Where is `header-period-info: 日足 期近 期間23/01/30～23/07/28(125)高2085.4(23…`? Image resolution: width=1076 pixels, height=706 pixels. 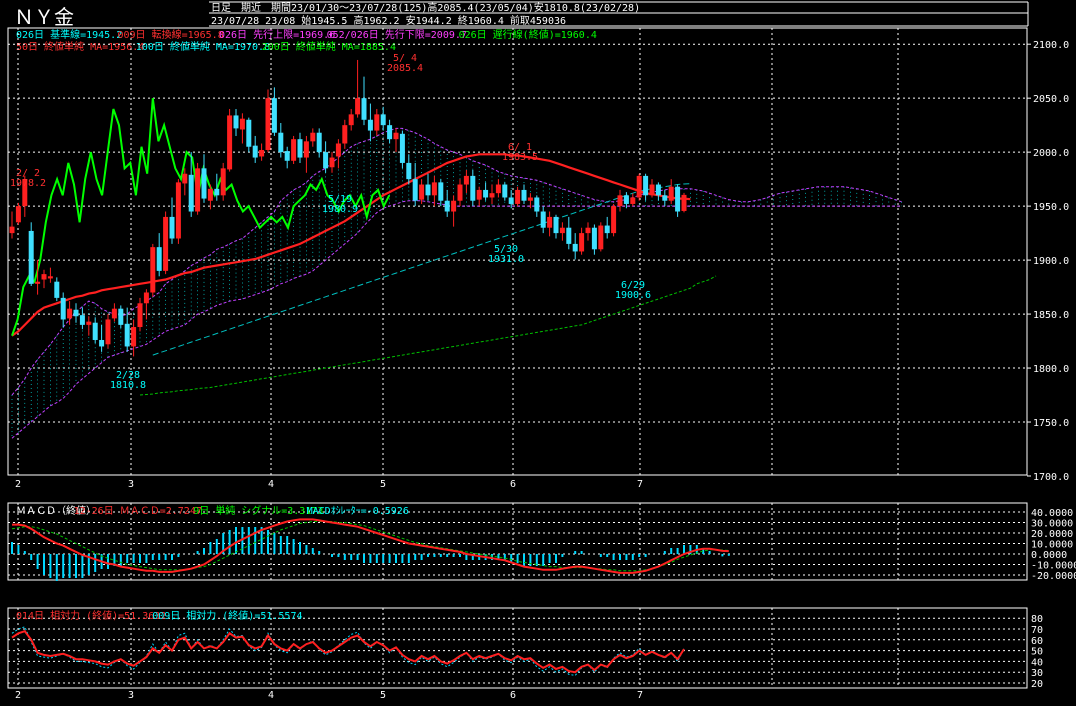 header-period-info: 日足 期近 期間23/01/30～23/07/28(125)高2085.4(23… is located at coordinates (425, 7).